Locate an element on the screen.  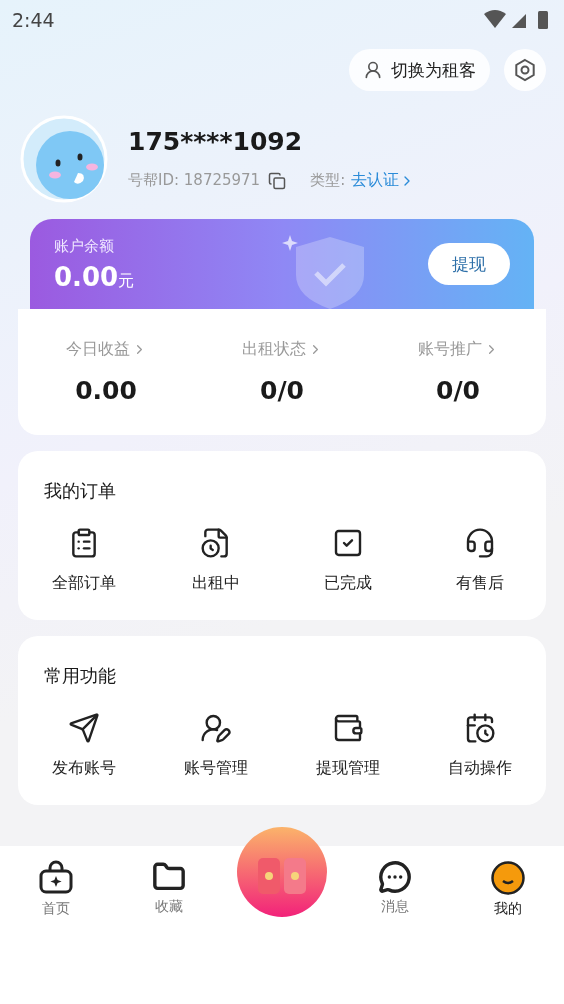
copy-icon is located at coordinates (277, 180).